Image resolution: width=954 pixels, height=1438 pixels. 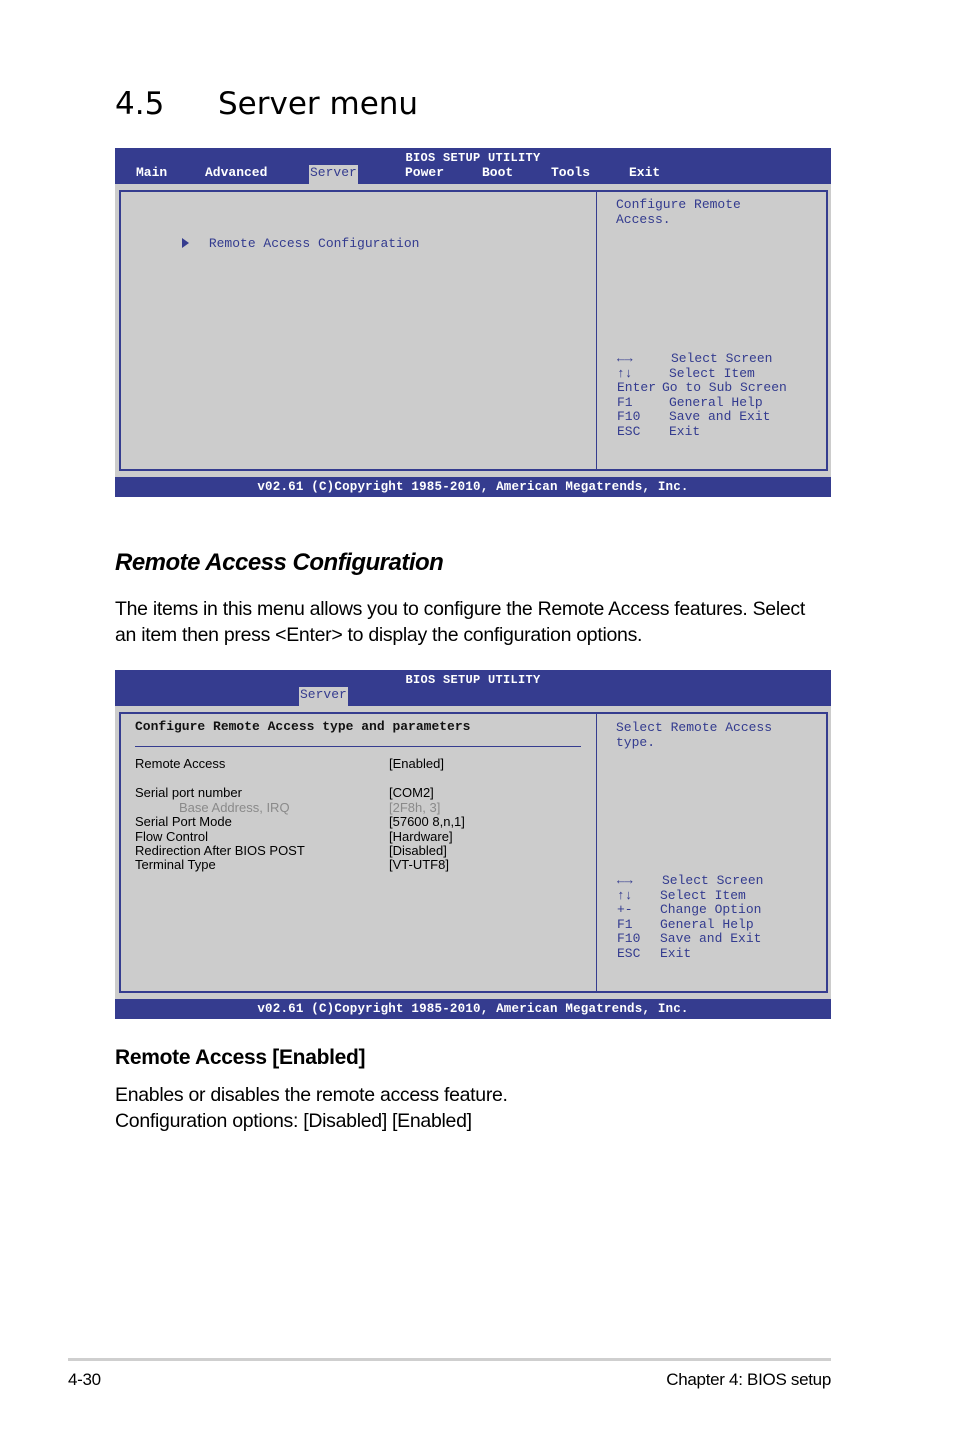 I want to click on setting-value: [Enabled], so click(x=416, y=763).